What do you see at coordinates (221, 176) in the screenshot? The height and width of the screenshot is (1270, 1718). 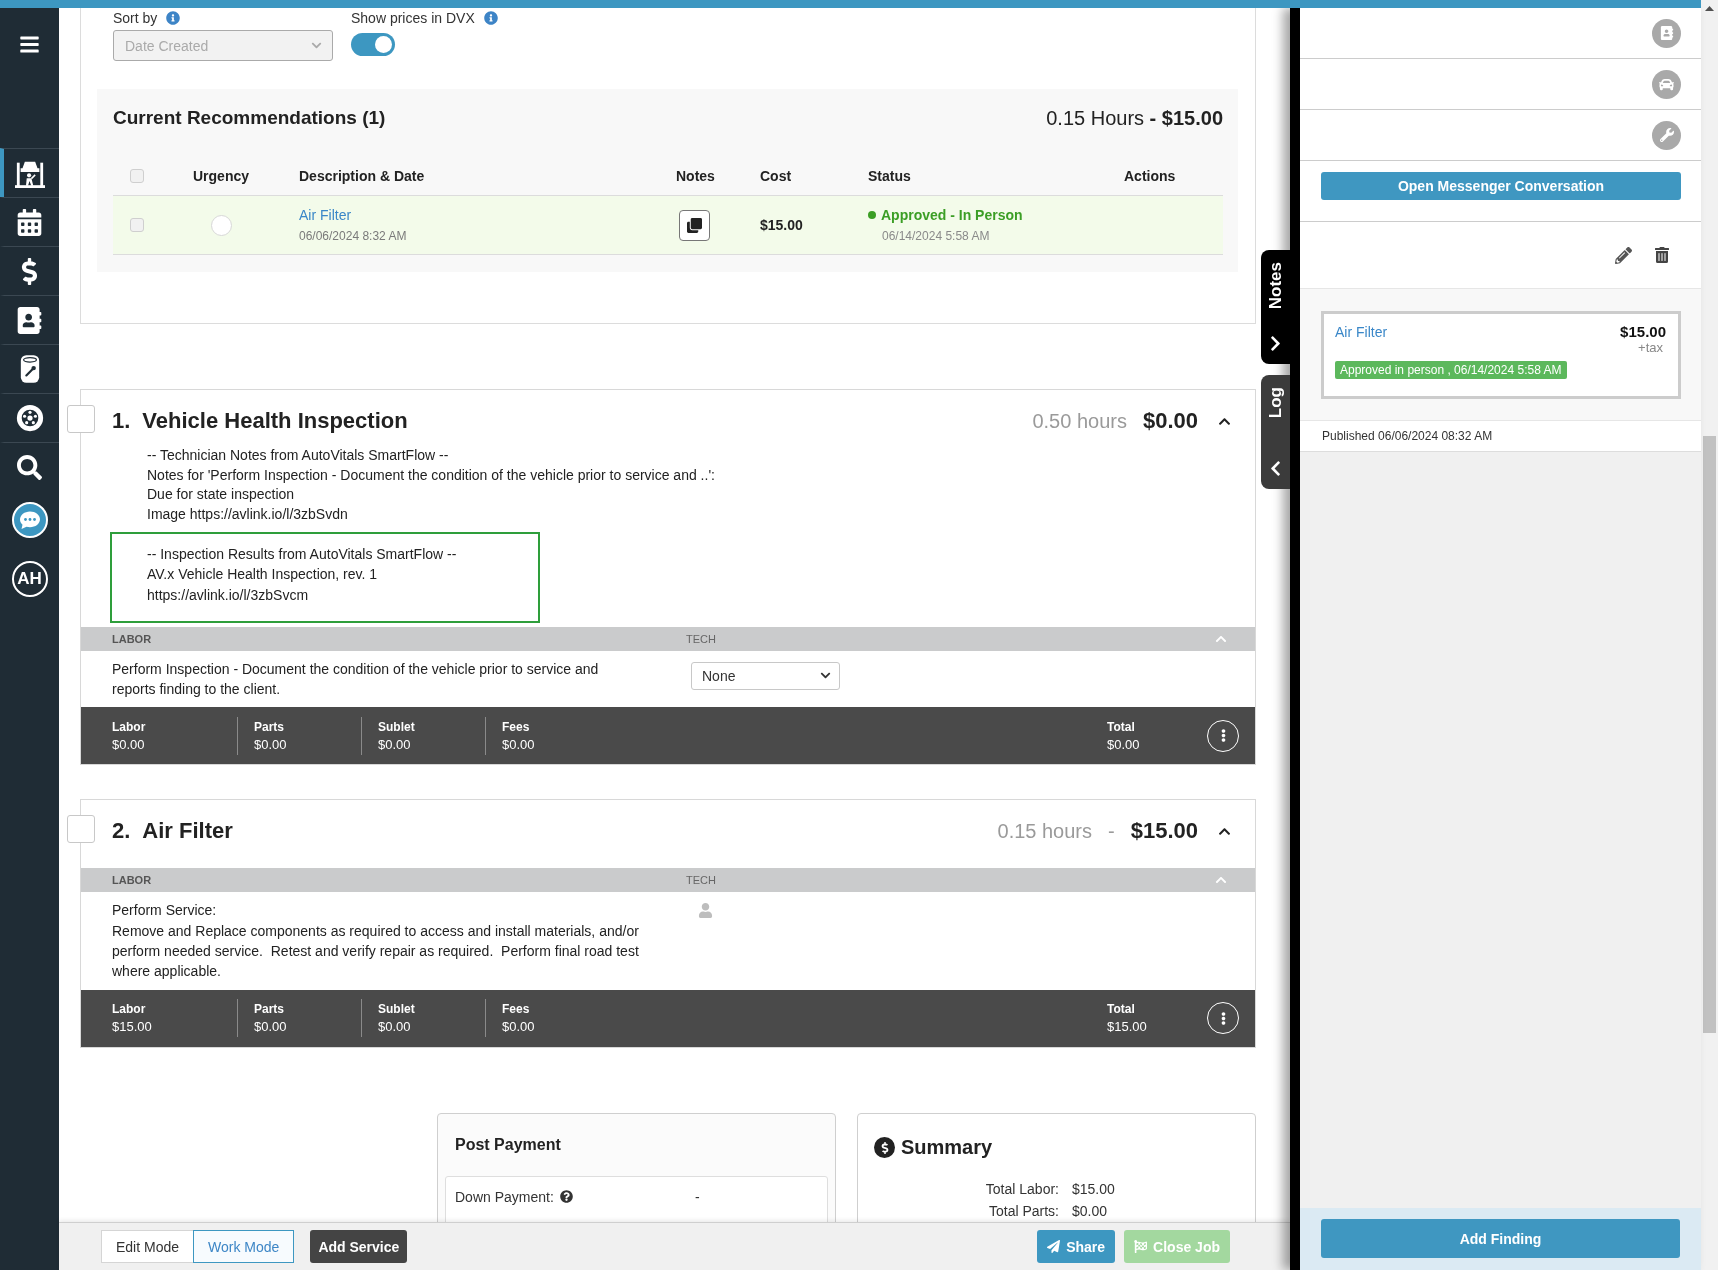 I see `column-header: Urgency` at bounding box center [221, 176].